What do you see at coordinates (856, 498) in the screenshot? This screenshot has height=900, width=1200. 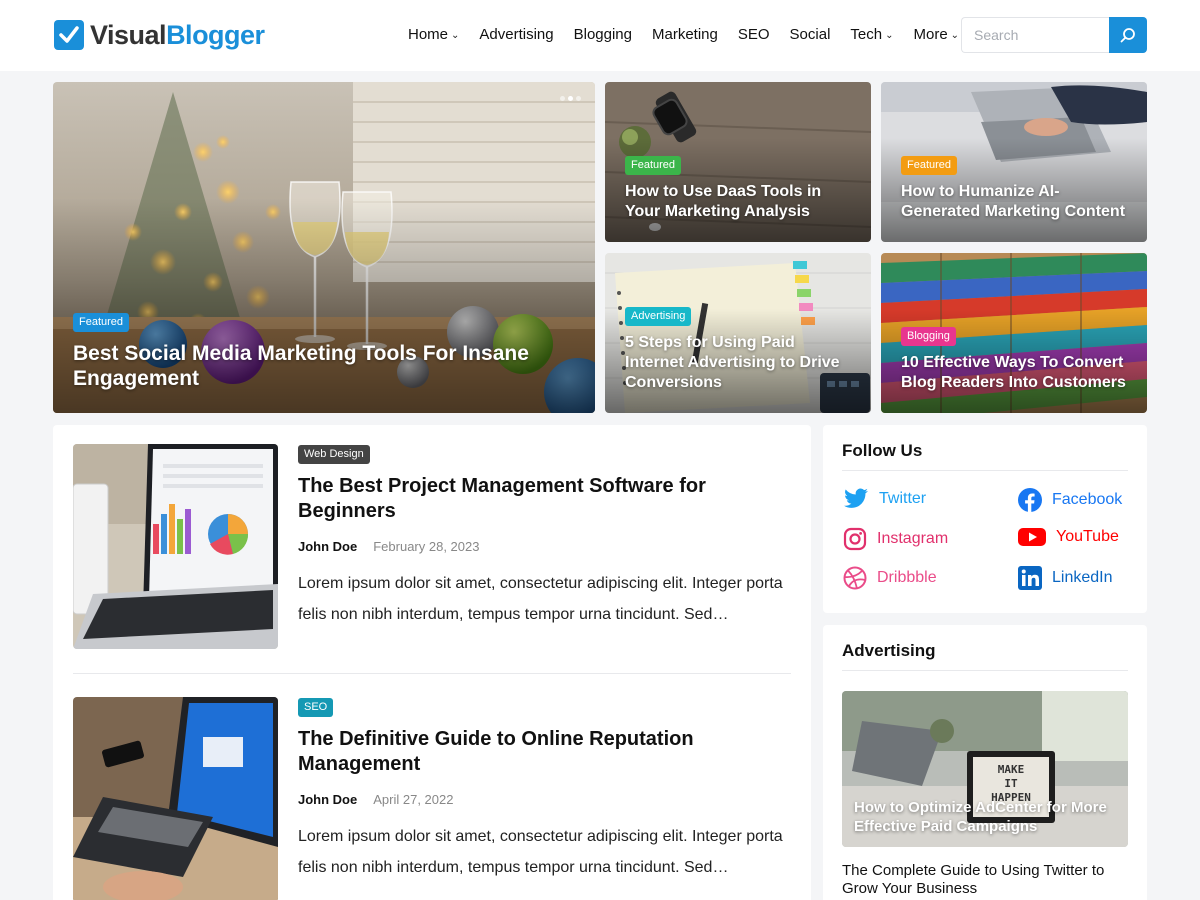 I see `twitter-icon` at bounding box center [856, 498].